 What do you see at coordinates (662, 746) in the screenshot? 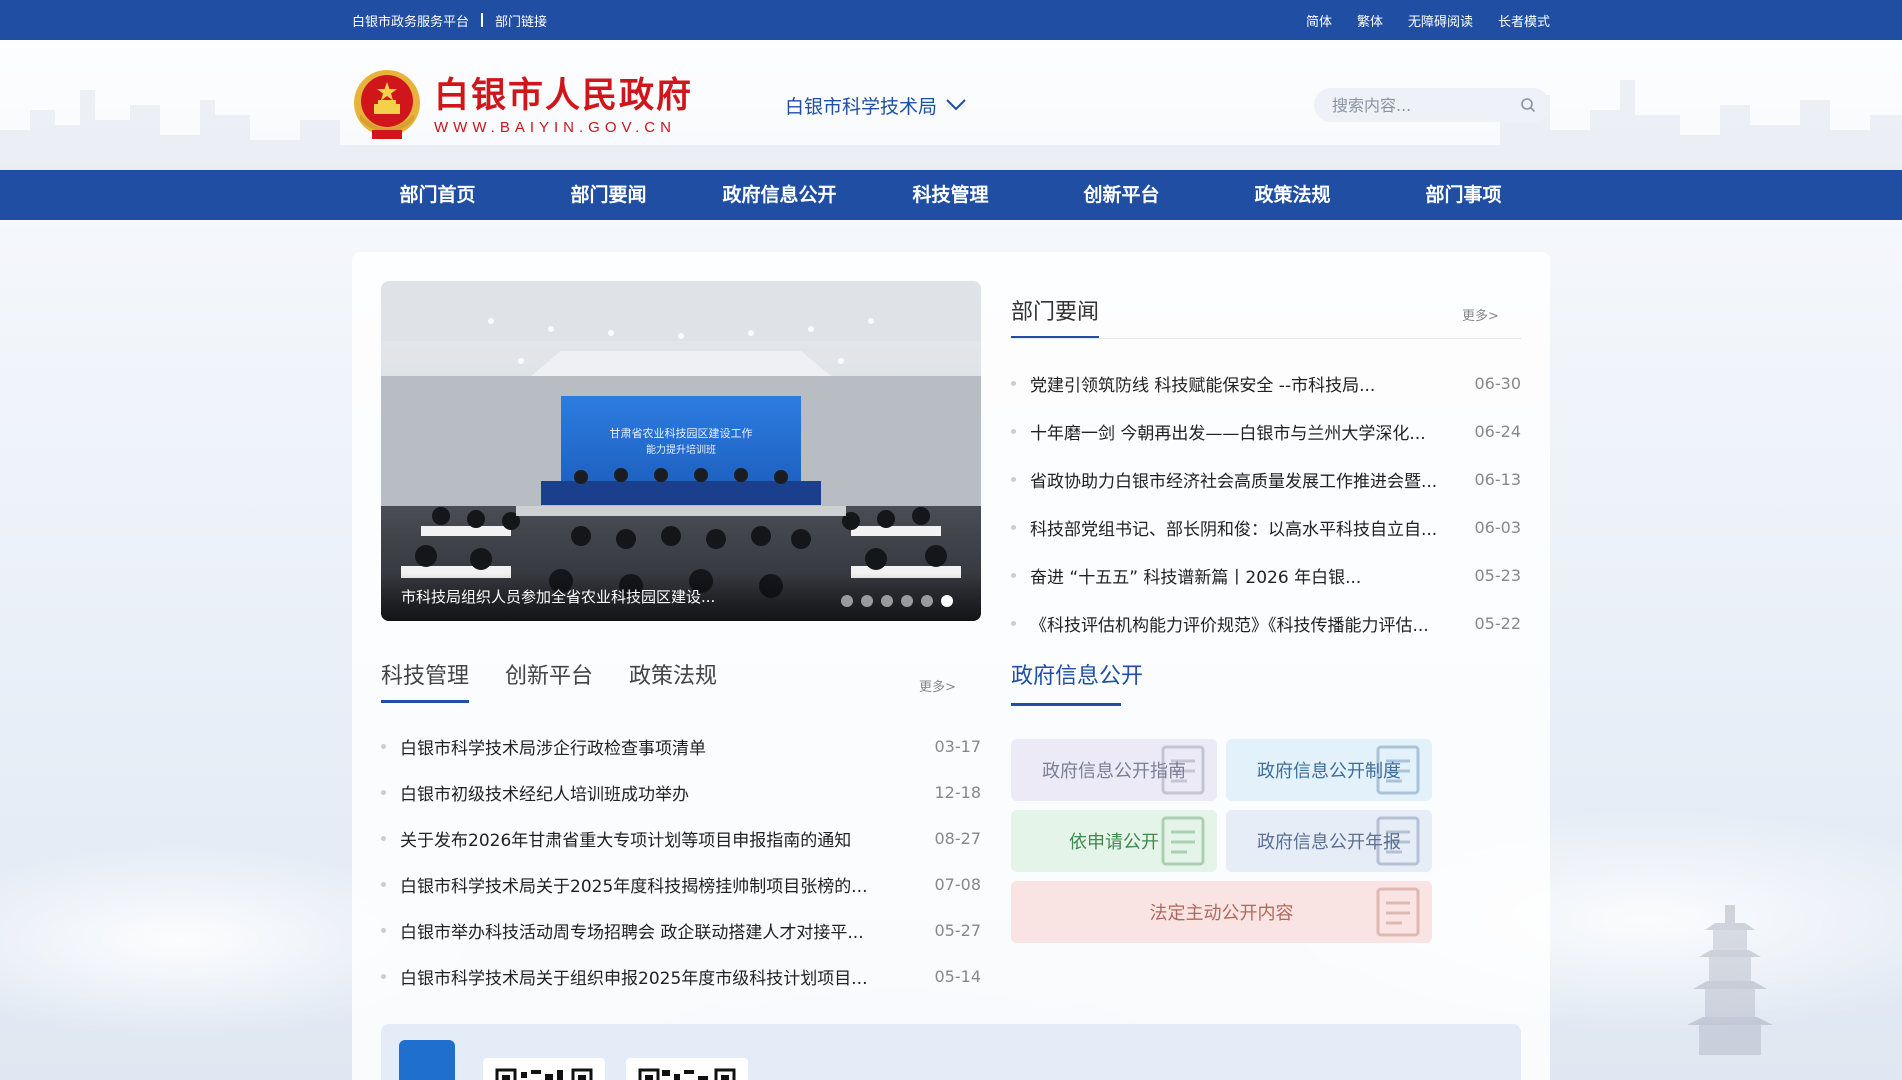
I see `list-item-title: 白银市科学技术局涉企行政检查事项清单` at bounding box center [662, 746].